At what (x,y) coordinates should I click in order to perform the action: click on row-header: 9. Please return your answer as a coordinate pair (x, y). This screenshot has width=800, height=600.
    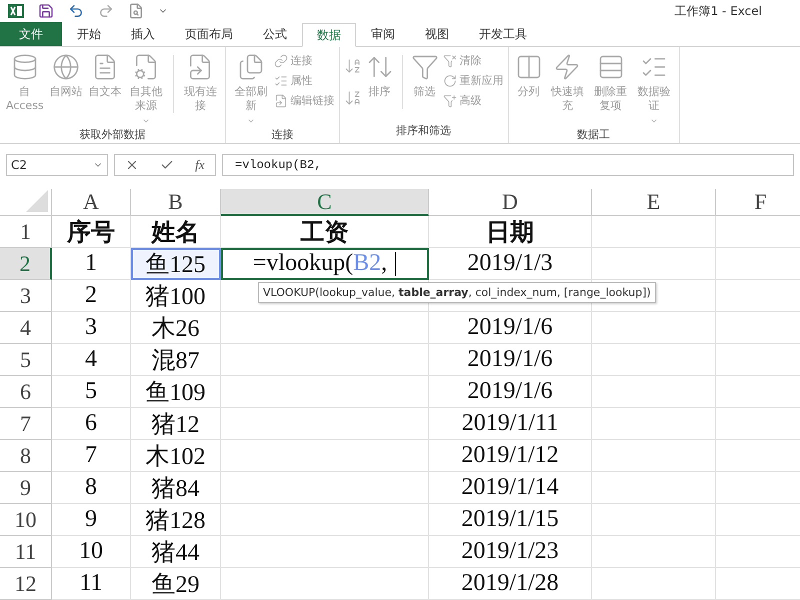
    Looking at the image, I should click on (26, 488).